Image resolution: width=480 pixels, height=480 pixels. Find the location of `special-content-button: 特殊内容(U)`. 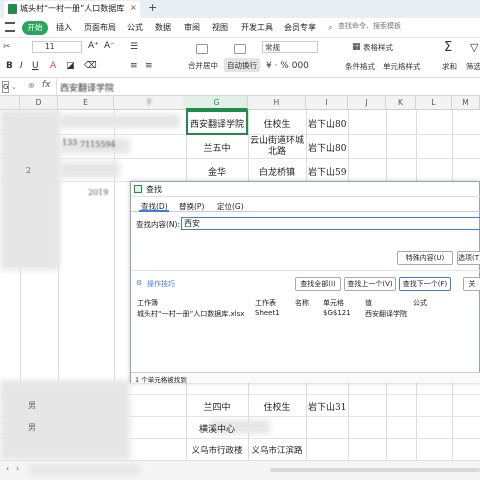

special-content-button: 特殊内容(U) is located at coordinates (425, 258).